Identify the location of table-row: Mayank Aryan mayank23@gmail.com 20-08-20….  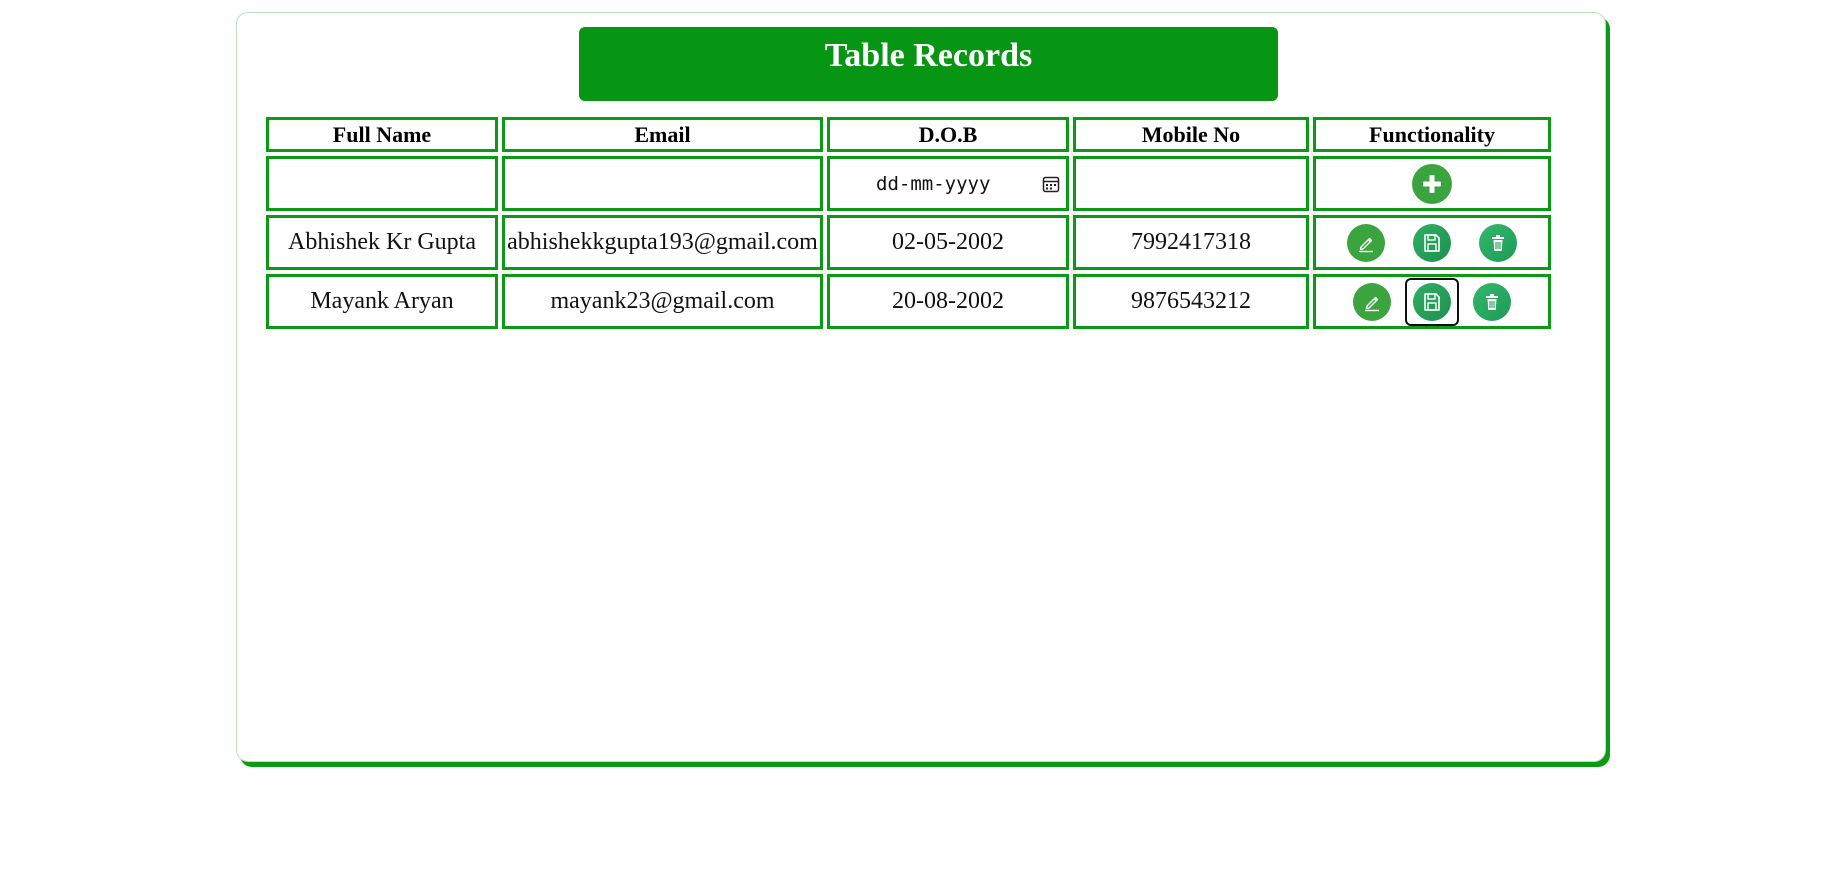
(908, 301).